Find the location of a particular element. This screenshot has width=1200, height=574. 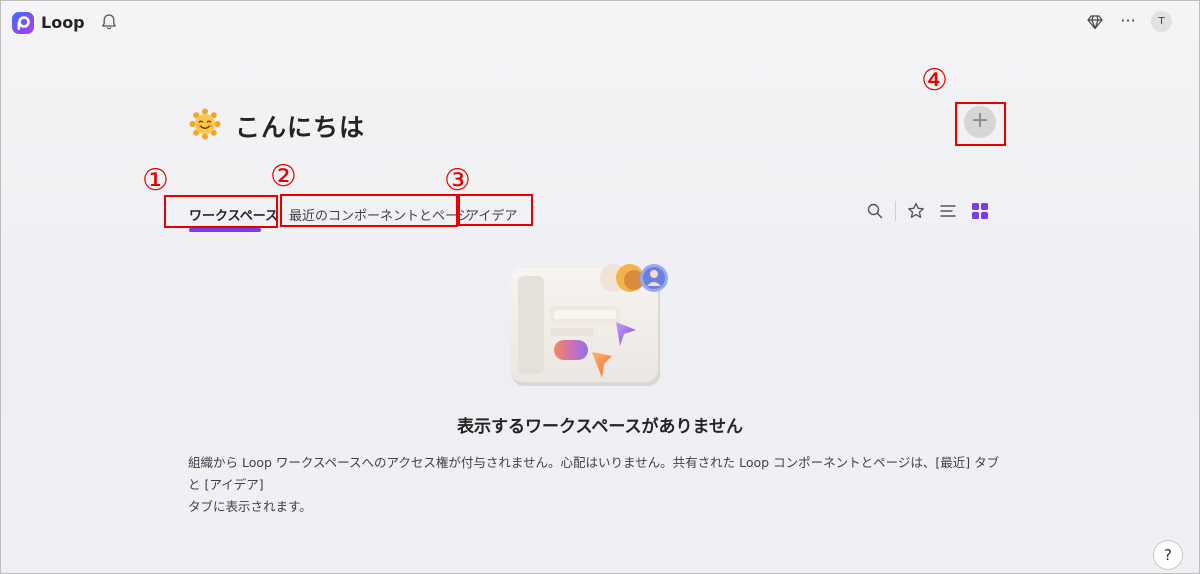

empty-workspace-illustration is located at coordinates (589, 325).